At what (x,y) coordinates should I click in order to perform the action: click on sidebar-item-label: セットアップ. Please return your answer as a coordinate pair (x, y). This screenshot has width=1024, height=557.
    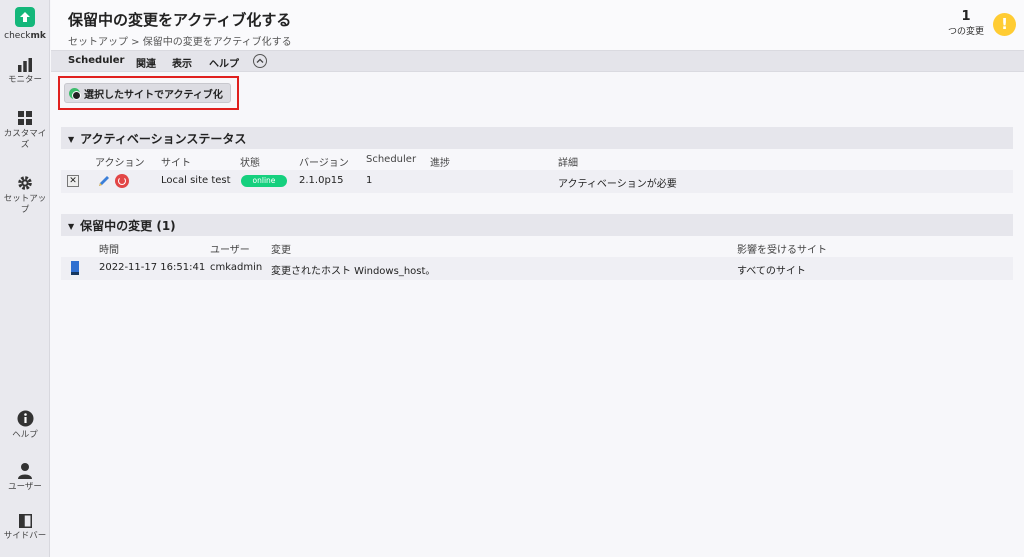
    Looking at the image, I should click on (25, 204).